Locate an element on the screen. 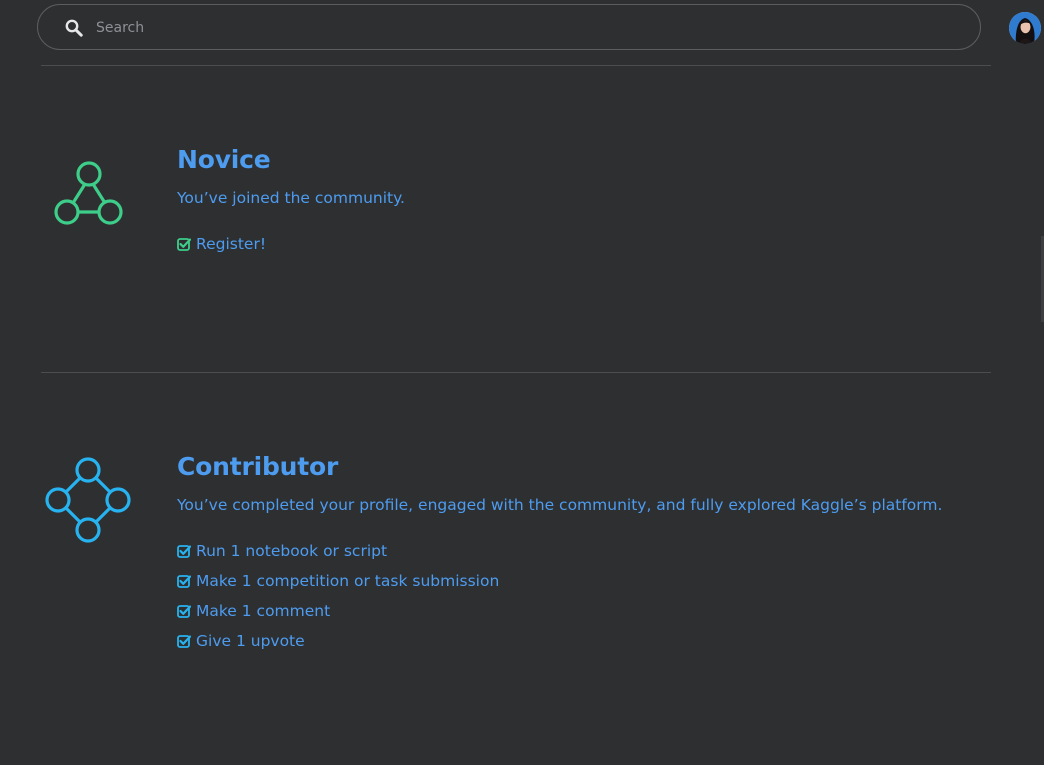 The height and width of the screenshot is (765, 1044). requirement-label: Run 1 notebook or script is located at coordinates (292, 551).